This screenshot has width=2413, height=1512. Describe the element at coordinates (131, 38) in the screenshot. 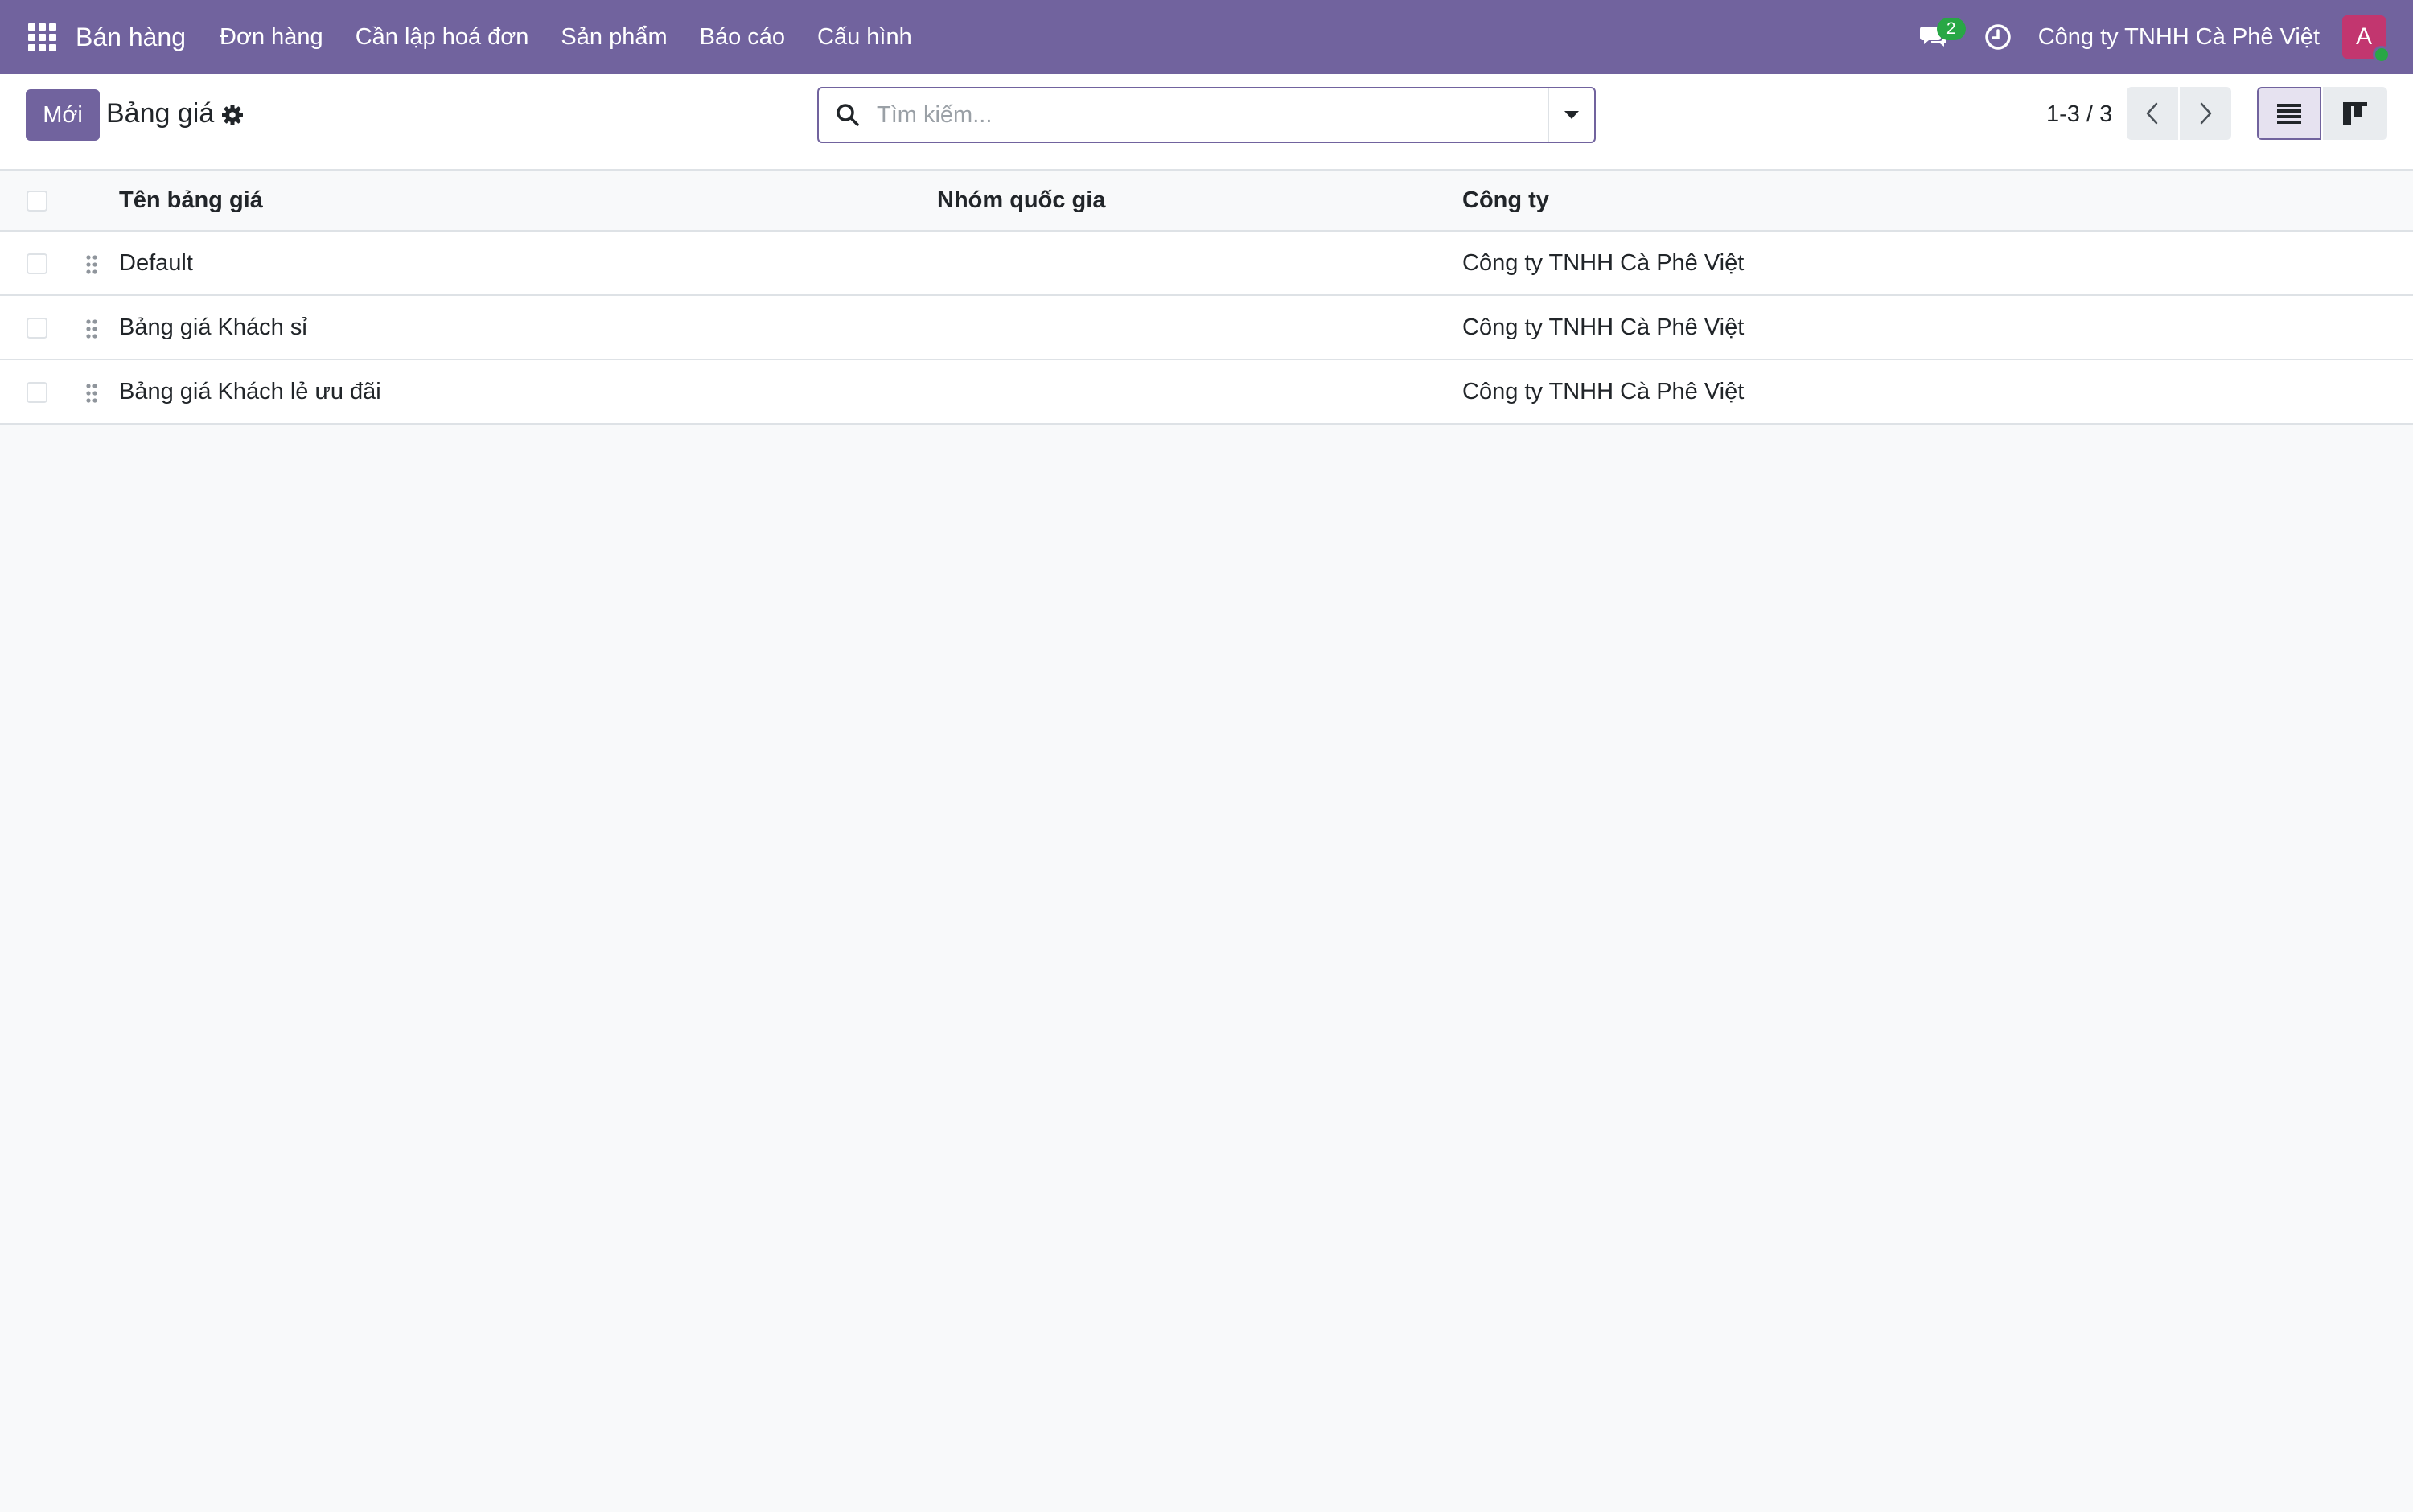

I see `app-title: Bán hàng` at that location.